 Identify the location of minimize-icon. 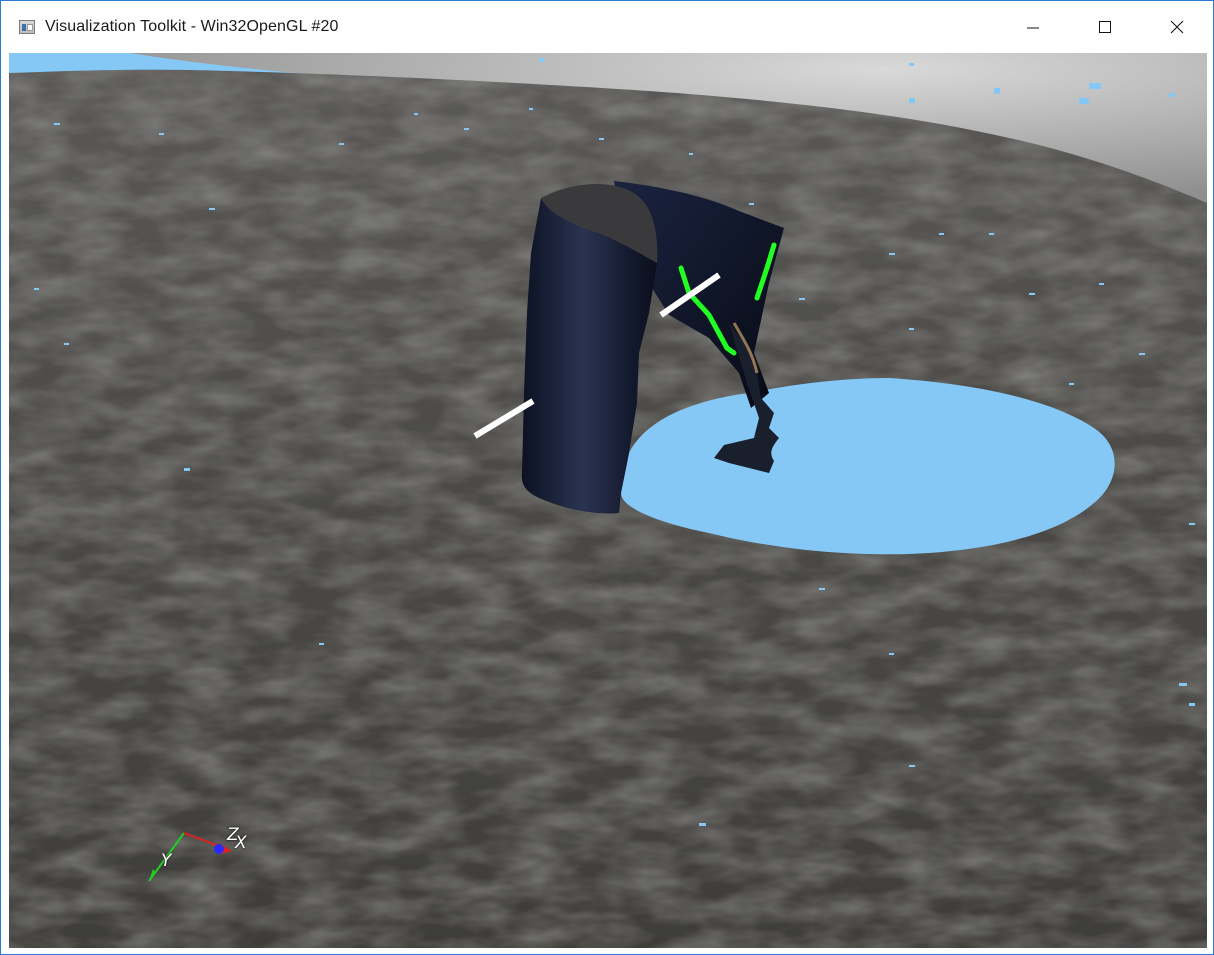
(1033, 28).